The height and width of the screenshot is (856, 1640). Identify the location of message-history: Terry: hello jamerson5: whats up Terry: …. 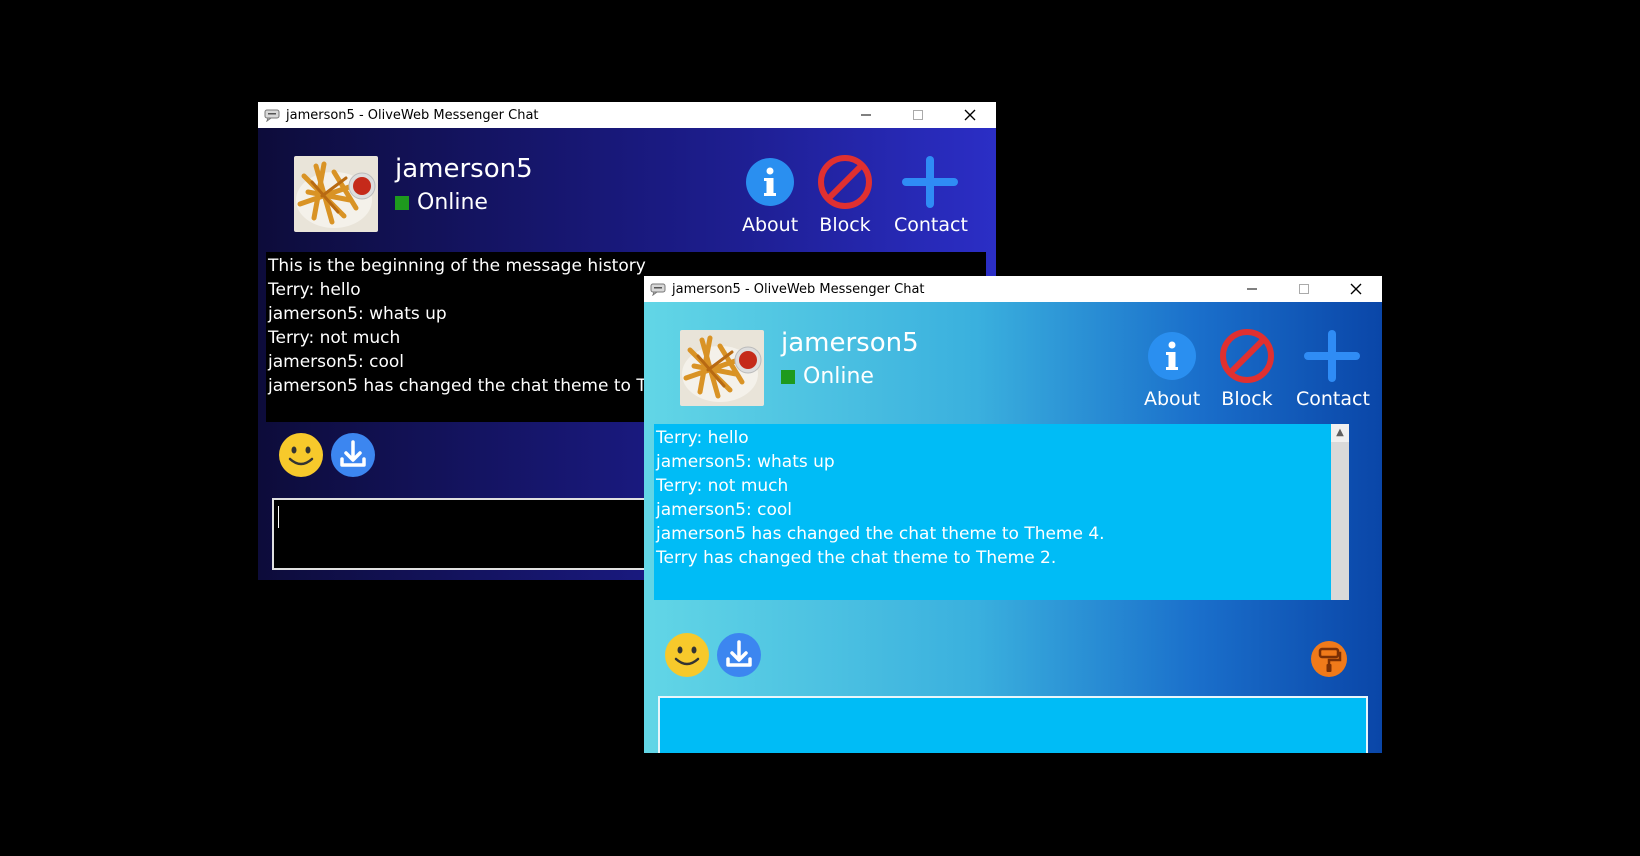
(1001, 512).